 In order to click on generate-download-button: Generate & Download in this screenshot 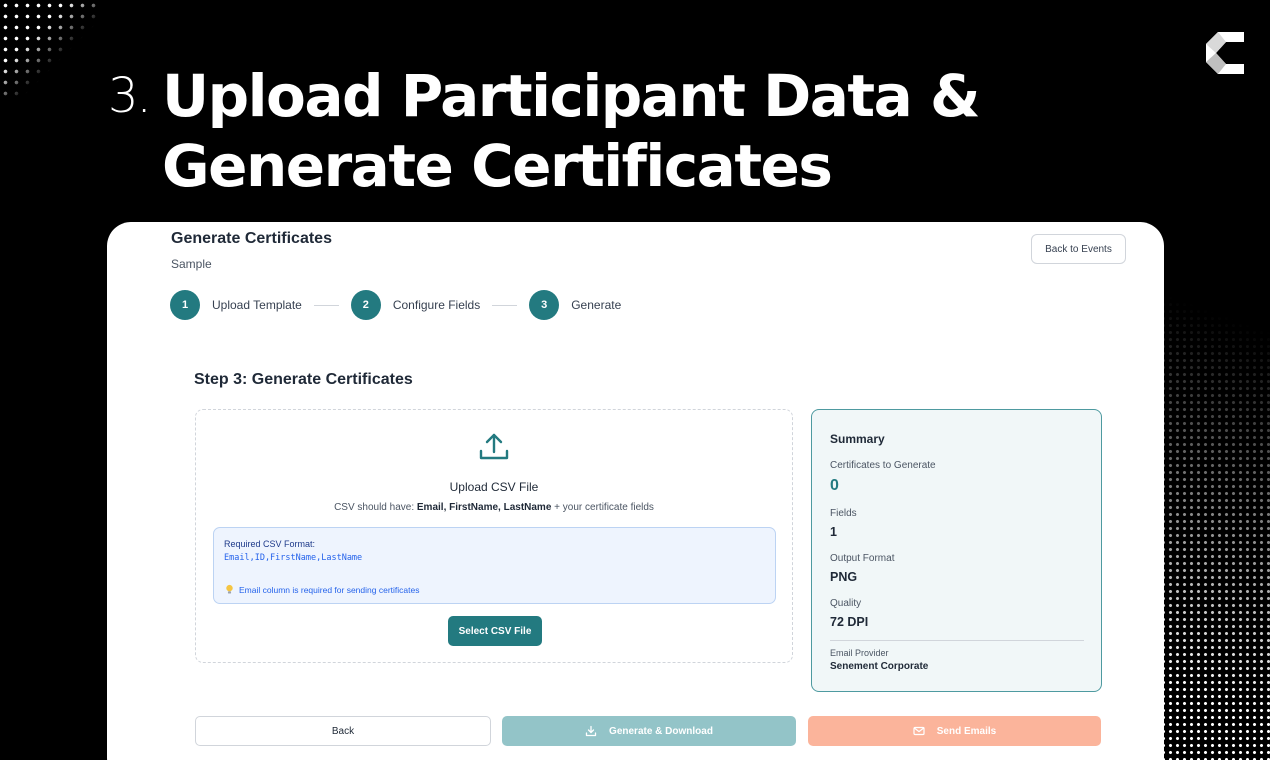, I will do `click(649, 731)`.